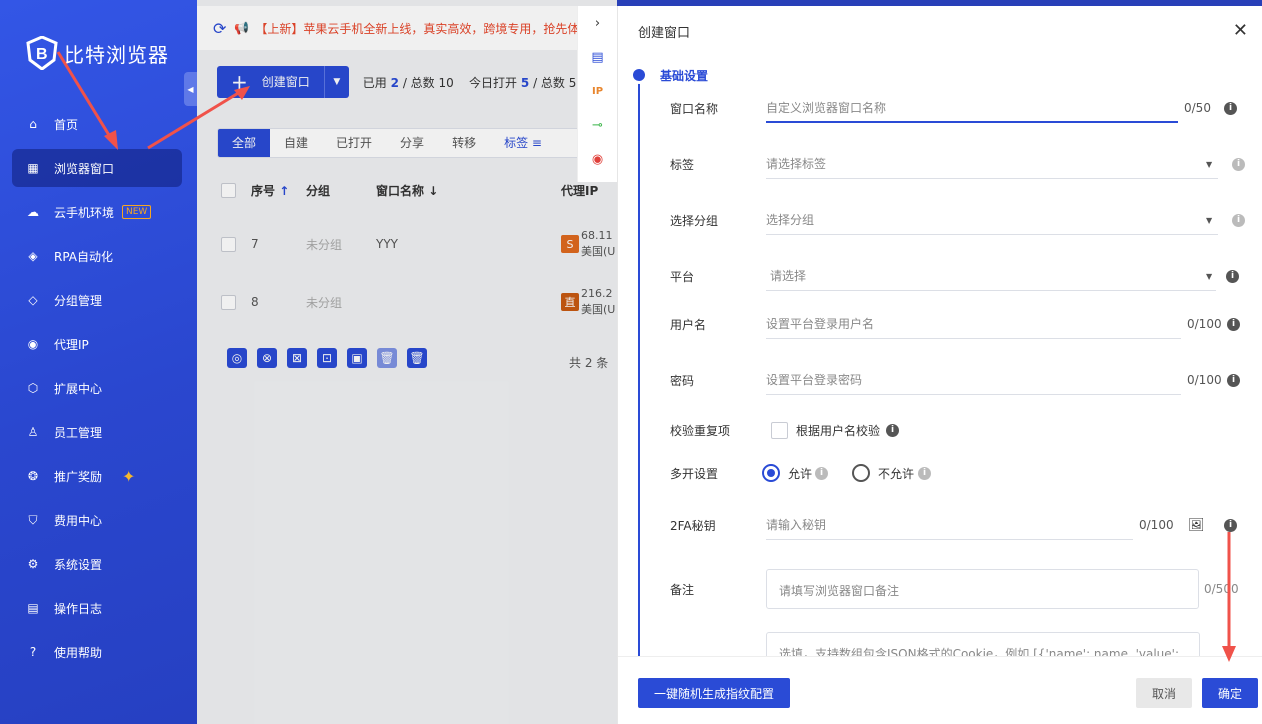 This screenshot has height=724, width=1262. What do you see at coordinates (973, 324) in the screenshot?
I see `username-input: 设置平台登录用户名` at bounding box center [973, 324].